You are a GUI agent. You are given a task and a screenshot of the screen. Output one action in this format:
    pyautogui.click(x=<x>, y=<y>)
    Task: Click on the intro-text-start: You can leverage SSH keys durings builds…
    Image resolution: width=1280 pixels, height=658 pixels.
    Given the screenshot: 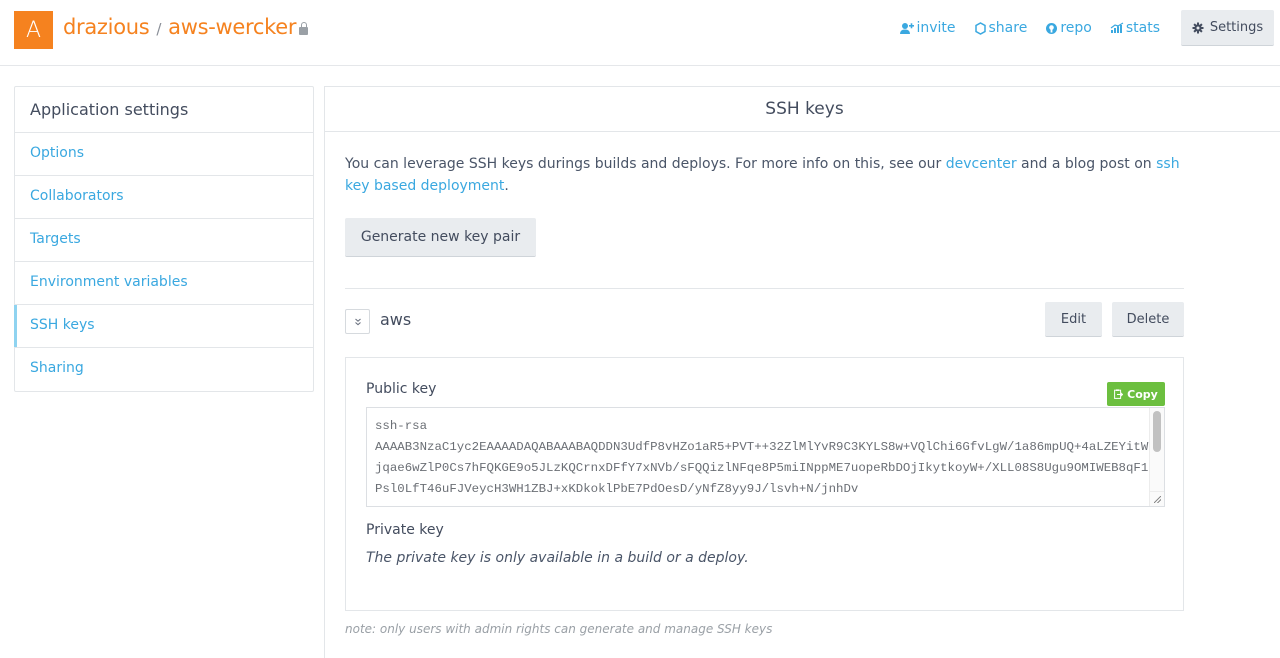 What is the action you would take?
    pyautogui.click(x=645, y=164)
    